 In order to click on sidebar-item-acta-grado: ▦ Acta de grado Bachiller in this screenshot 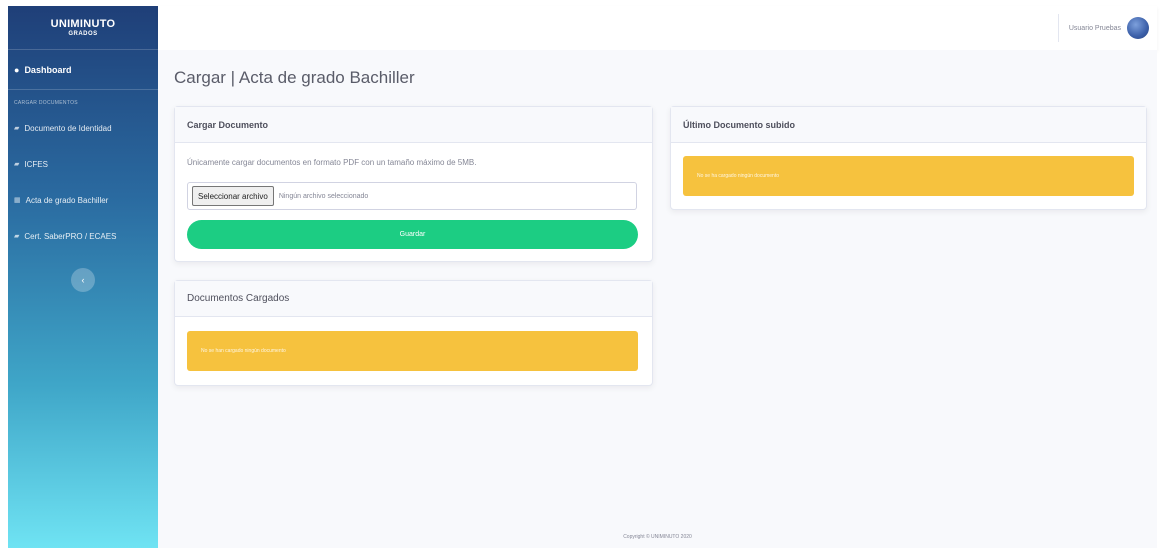, I will do `click(83, 200)`.